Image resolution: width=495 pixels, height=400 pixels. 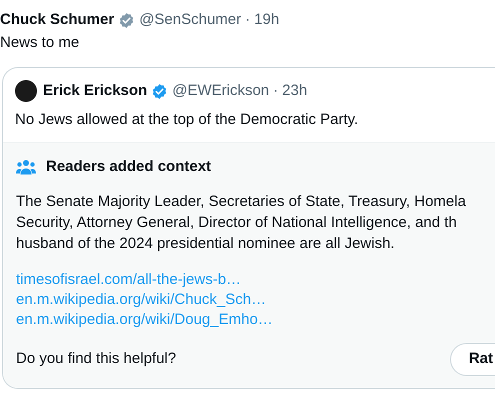 What do you see at coordinates (241, 202) in the screenshot?
I see `context-text-line: The Senate Majority Leader, Secretaries of State, Treasury, Homela` at bounding box center [241, 202].